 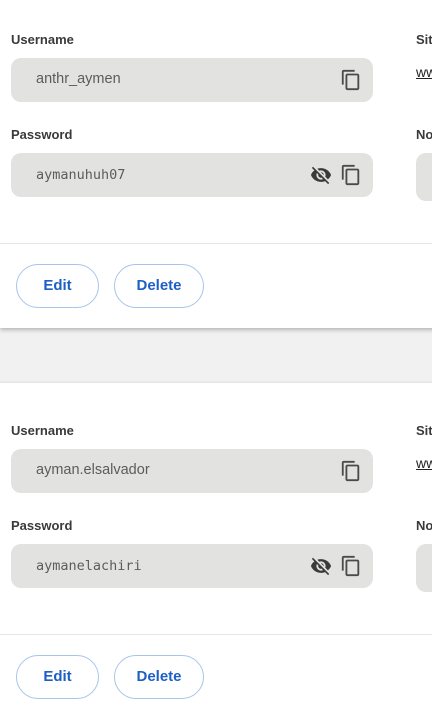 I want to click on username-value: ayman.elsalvador, so click(x=93, y=470).